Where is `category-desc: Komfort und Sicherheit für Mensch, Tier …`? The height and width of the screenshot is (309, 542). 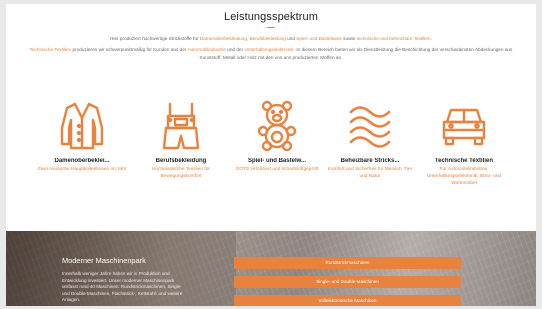
category-desc: Komfort und Sicherheit für Mensch, Tier … is located at coordinates (370, 173).